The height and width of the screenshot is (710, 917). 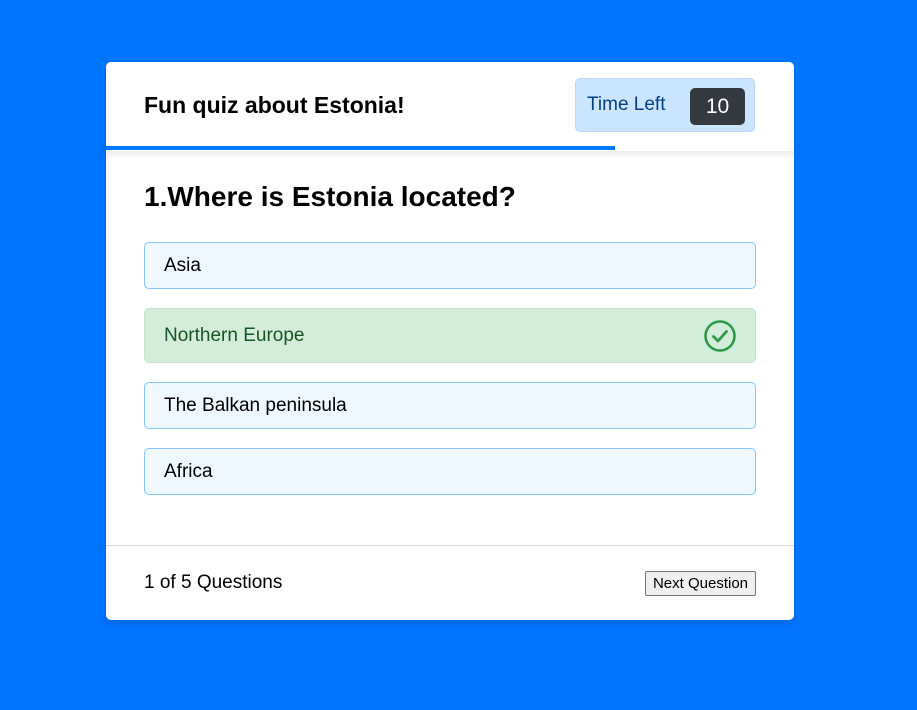 I want to click on quiz-header: Fun quiz about Estonia! Time Left 10, so click(x=450, y=106).